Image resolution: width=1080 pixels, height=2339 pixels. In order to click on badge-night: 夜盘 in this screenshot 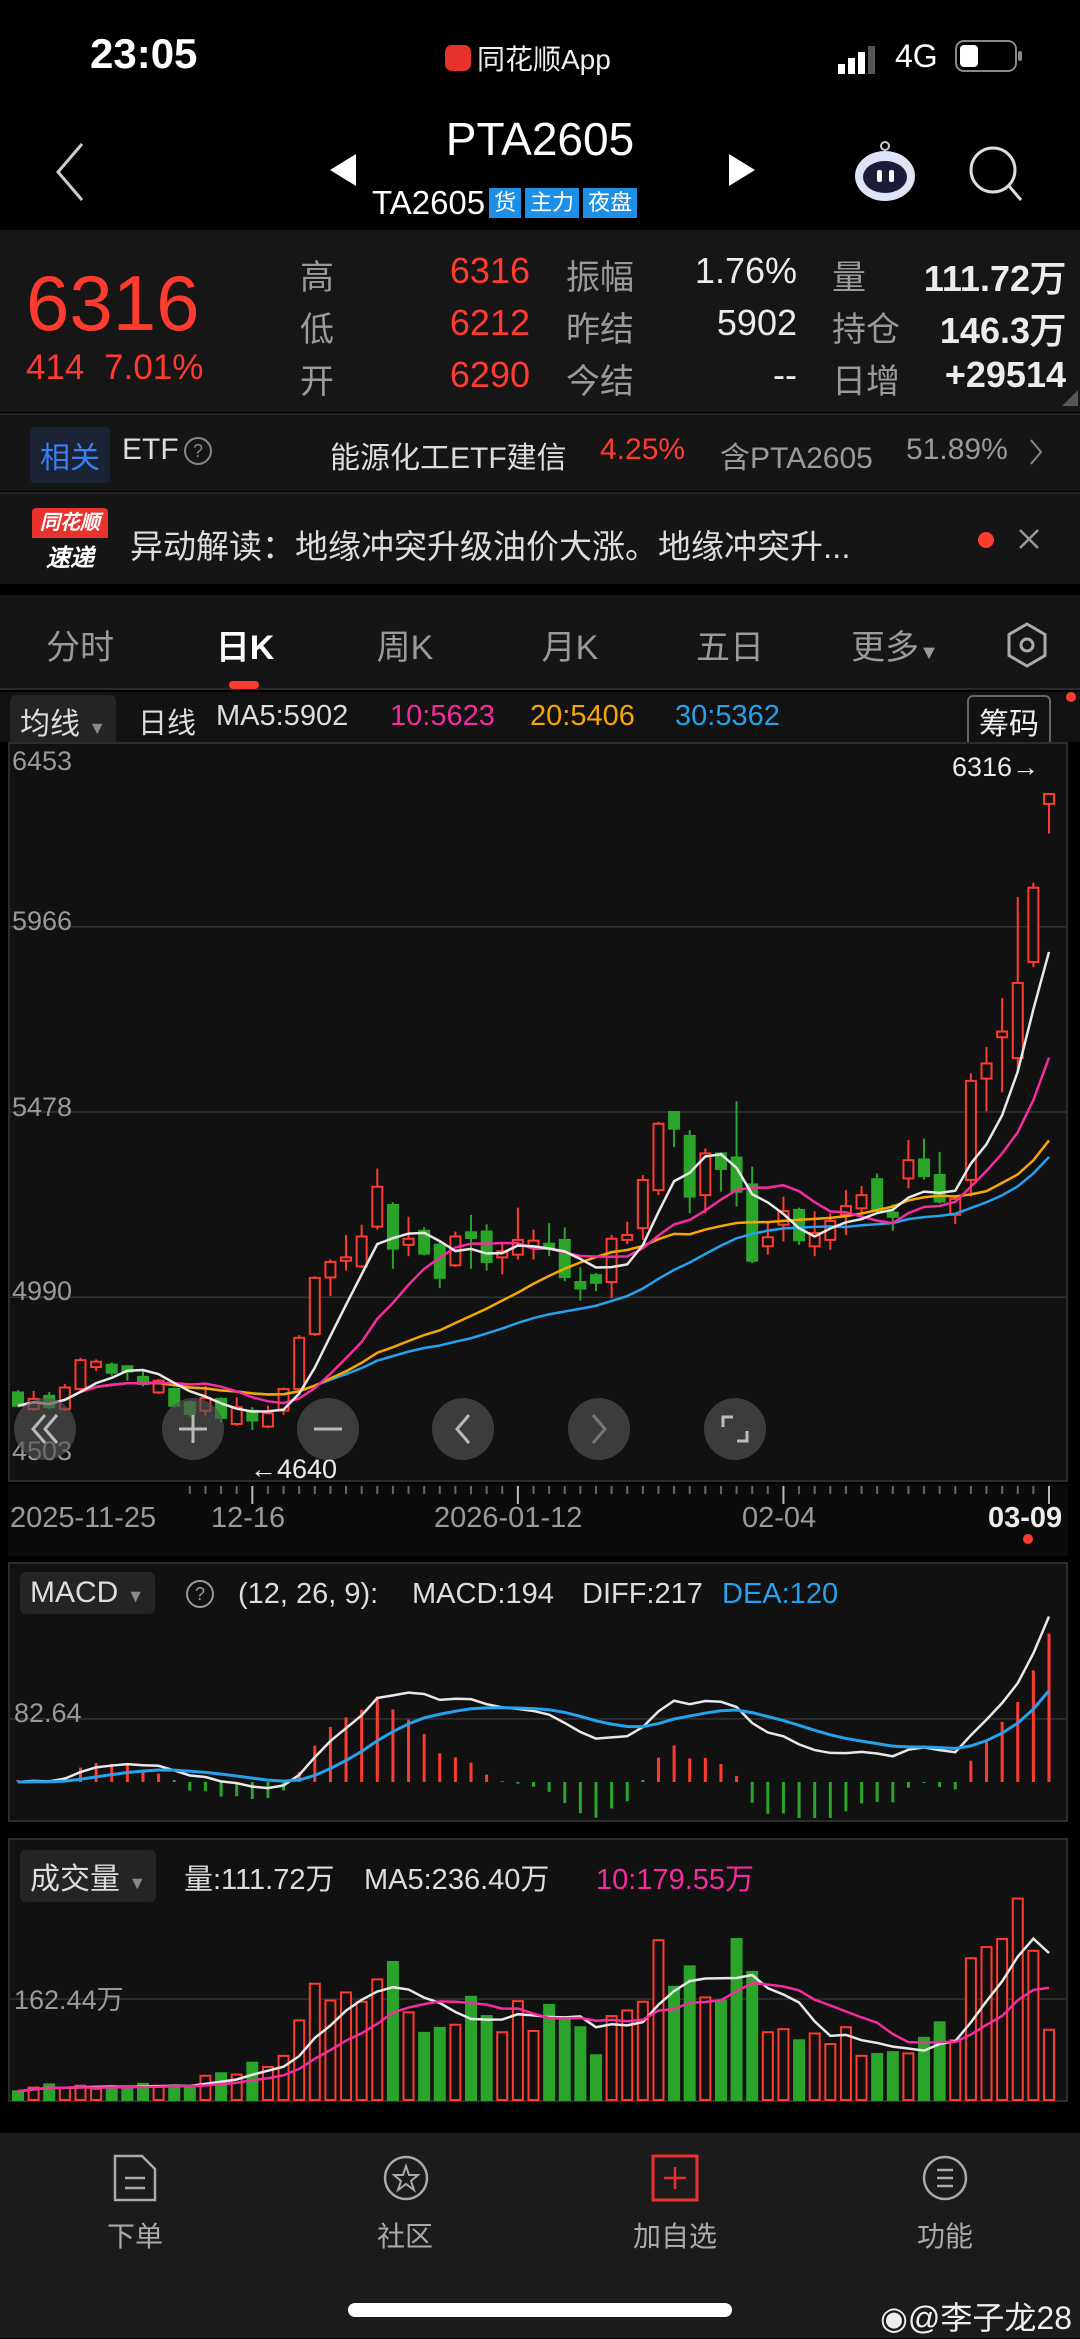, I will do `click(610, 203)`.